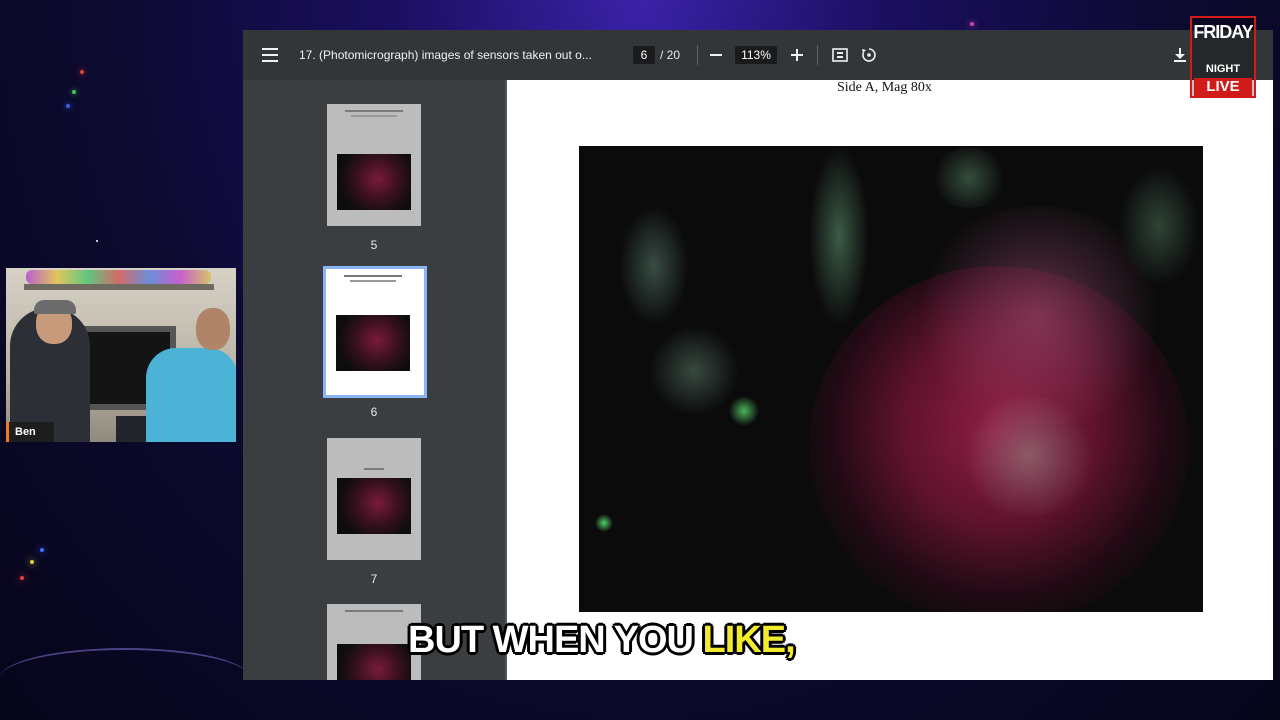 This screenshot has width=1280, height=720. What do you see at coordinates (125, 669) in the screenshot?
I see `stage-arc` at bounding box center [125, 669].